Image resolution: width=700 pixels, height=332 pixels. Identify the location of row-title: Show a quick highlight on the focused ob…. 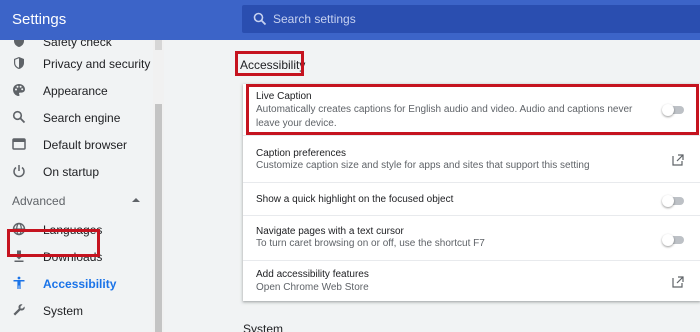
(355, 199).